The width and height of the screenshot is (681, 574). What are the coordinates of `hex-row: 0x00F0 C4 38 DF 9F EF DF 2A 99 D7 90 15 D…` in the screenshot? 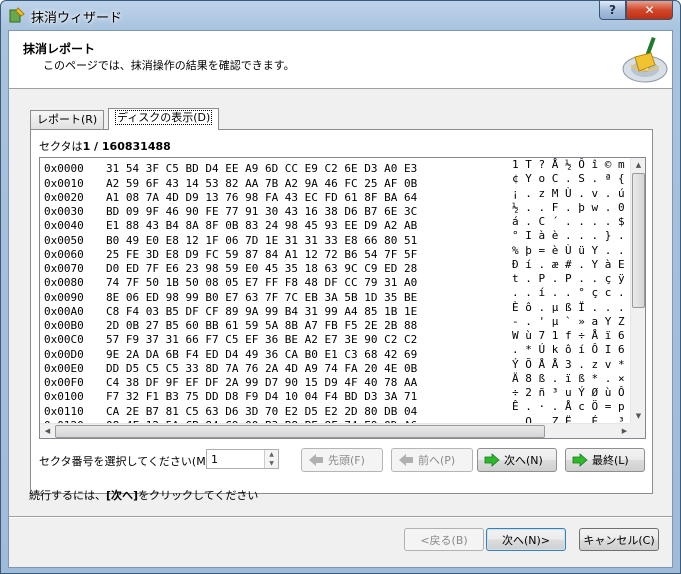 It's located at (336, 380).